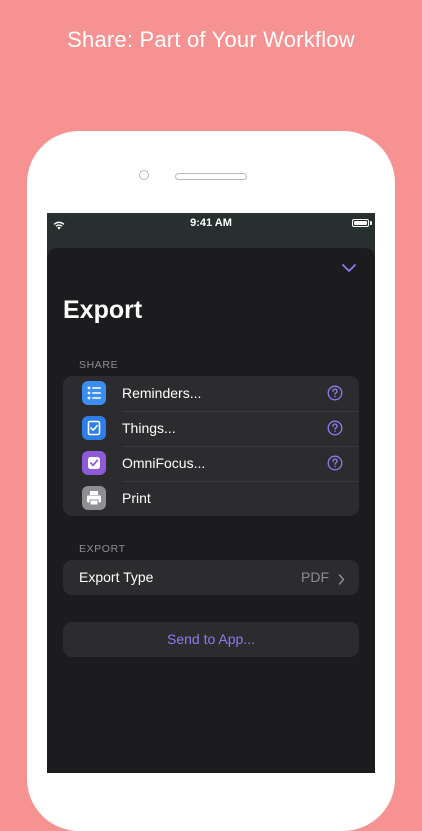 This screenshot has width=422, height=831. I want to click on things-icon, so click(94, 428).